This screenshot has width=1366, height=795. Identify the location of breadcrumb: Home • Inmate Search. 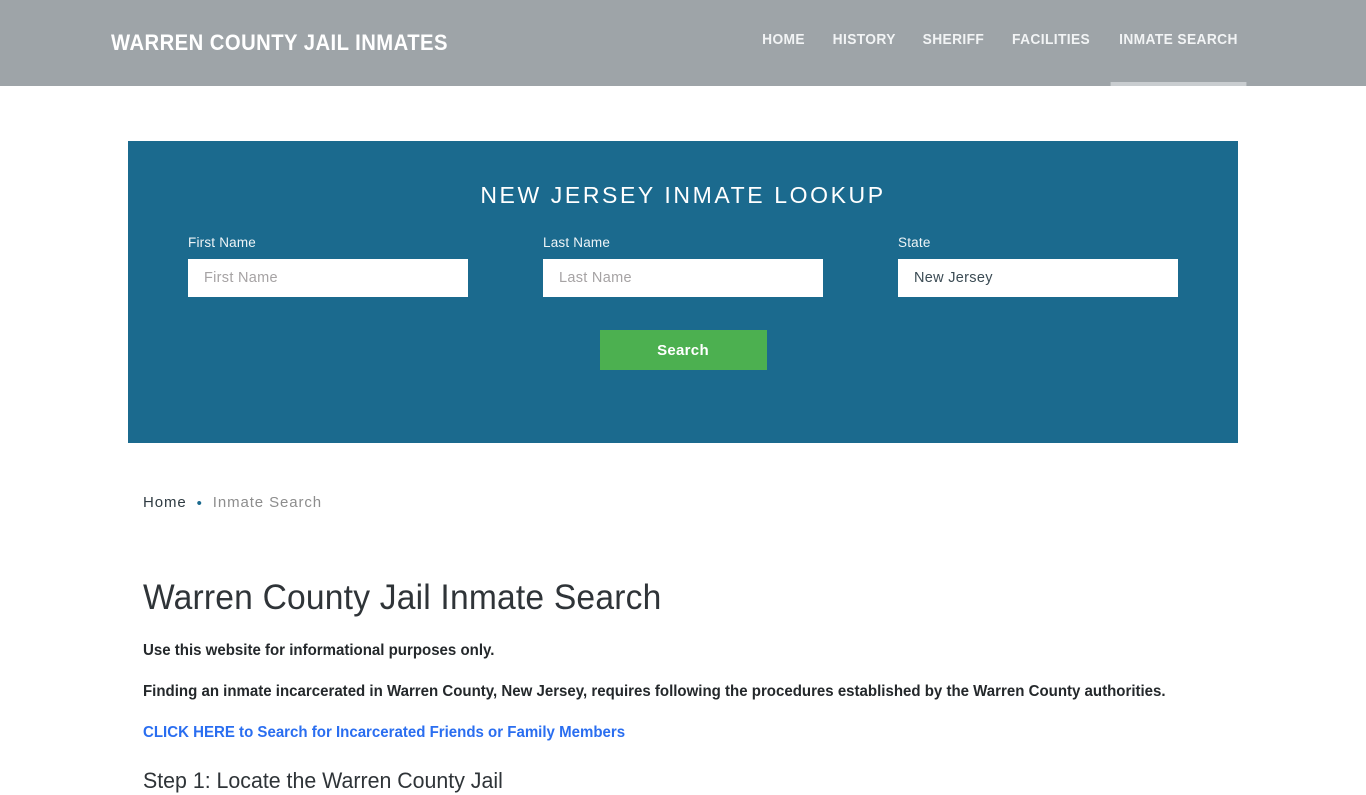
(693, 503).